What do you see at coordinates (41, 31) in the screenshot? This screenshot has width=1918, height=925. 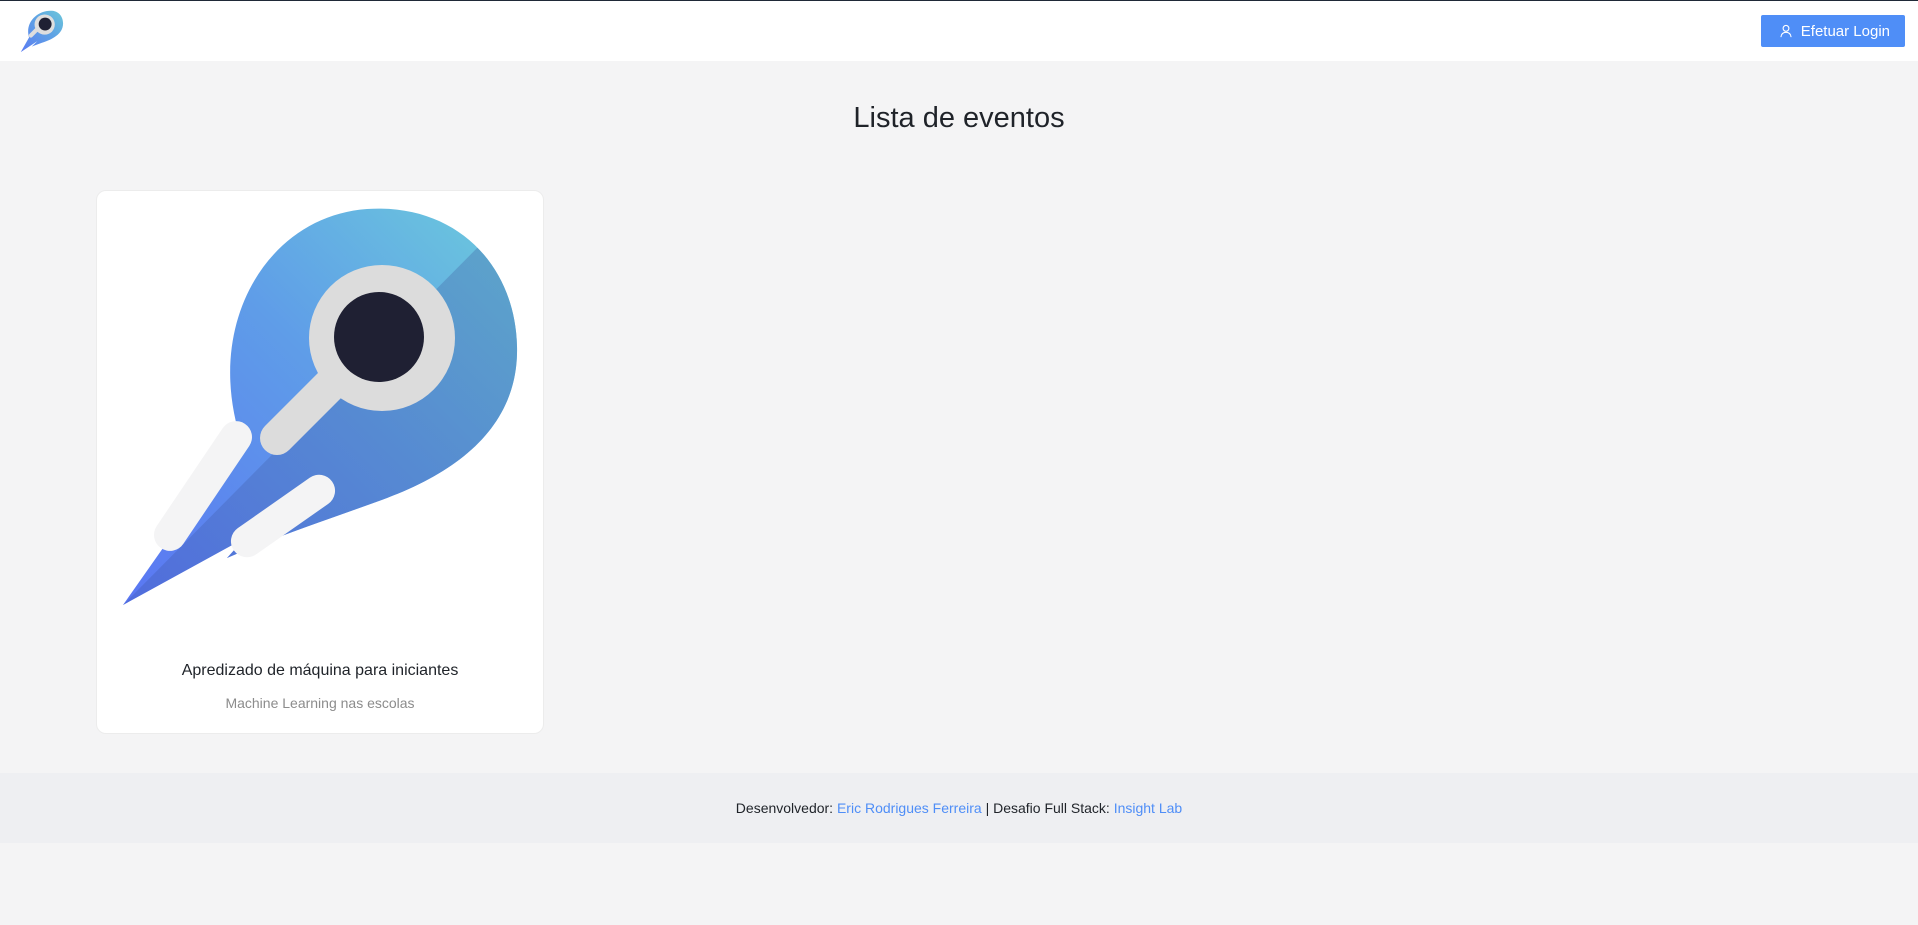 I see `rocket-magnifier-logo` at bounding box center [41, 31].